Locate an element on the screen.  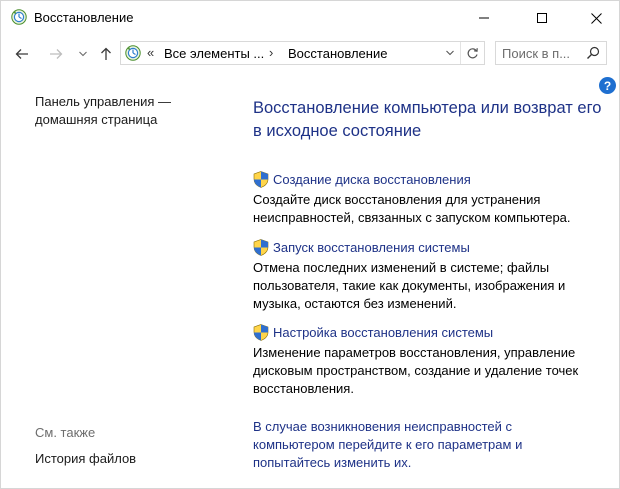
breadcrumb-overflow: « is located at coordinates (150, 52).